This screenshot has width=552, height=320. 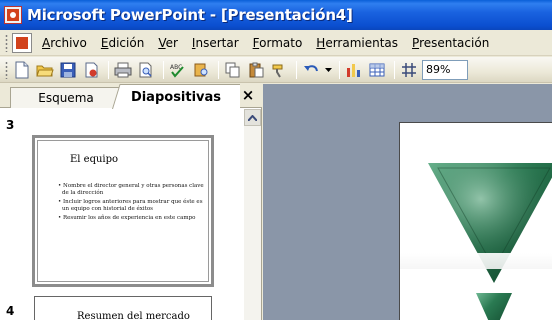 I want to click on spelling-check-icon: ABC, so click(x=178, y=70).